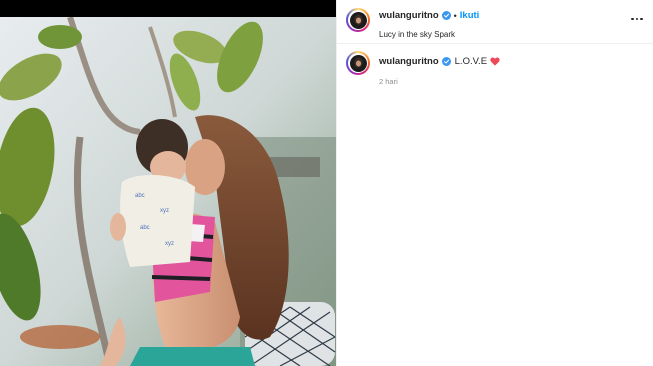 Image resolution: width=653 pixels, height=366 pixels. I want to click on caption-timestamp: 2 hari, so click(388, 81).